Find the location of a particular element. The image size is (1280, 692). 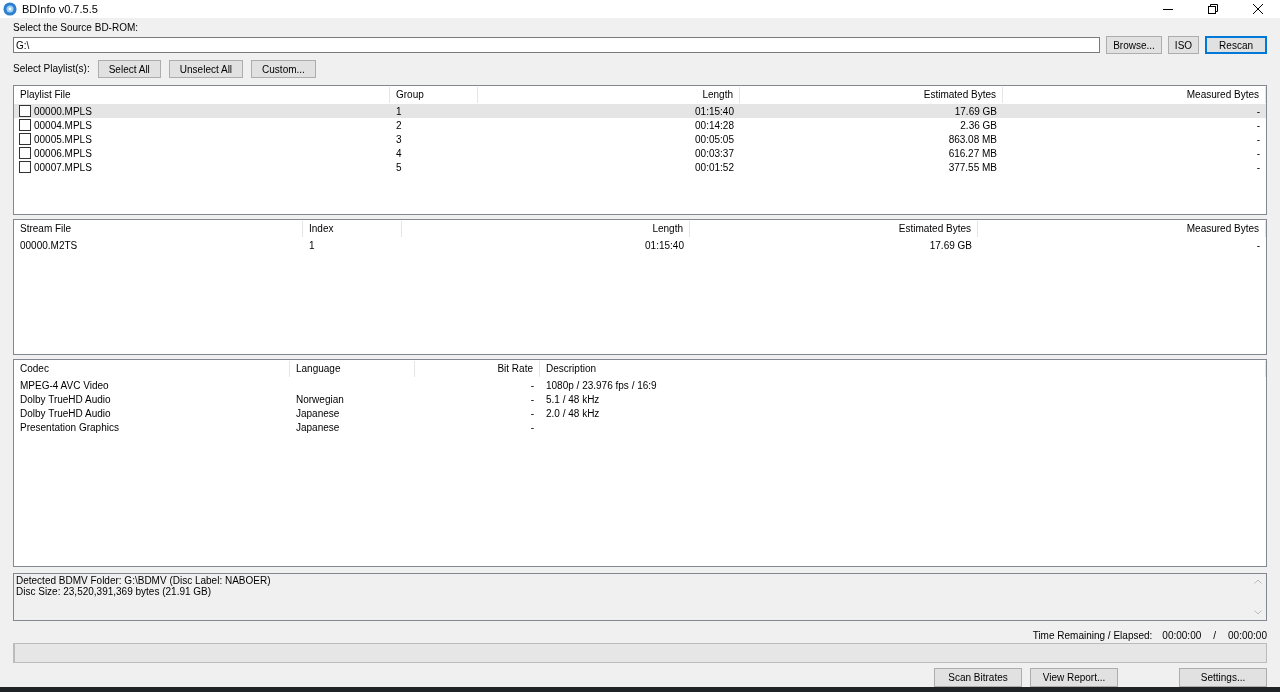

playlist-row: 00007.MPLS 5 00:01:52 377.55 MB - is located at coordinates (640, 167).